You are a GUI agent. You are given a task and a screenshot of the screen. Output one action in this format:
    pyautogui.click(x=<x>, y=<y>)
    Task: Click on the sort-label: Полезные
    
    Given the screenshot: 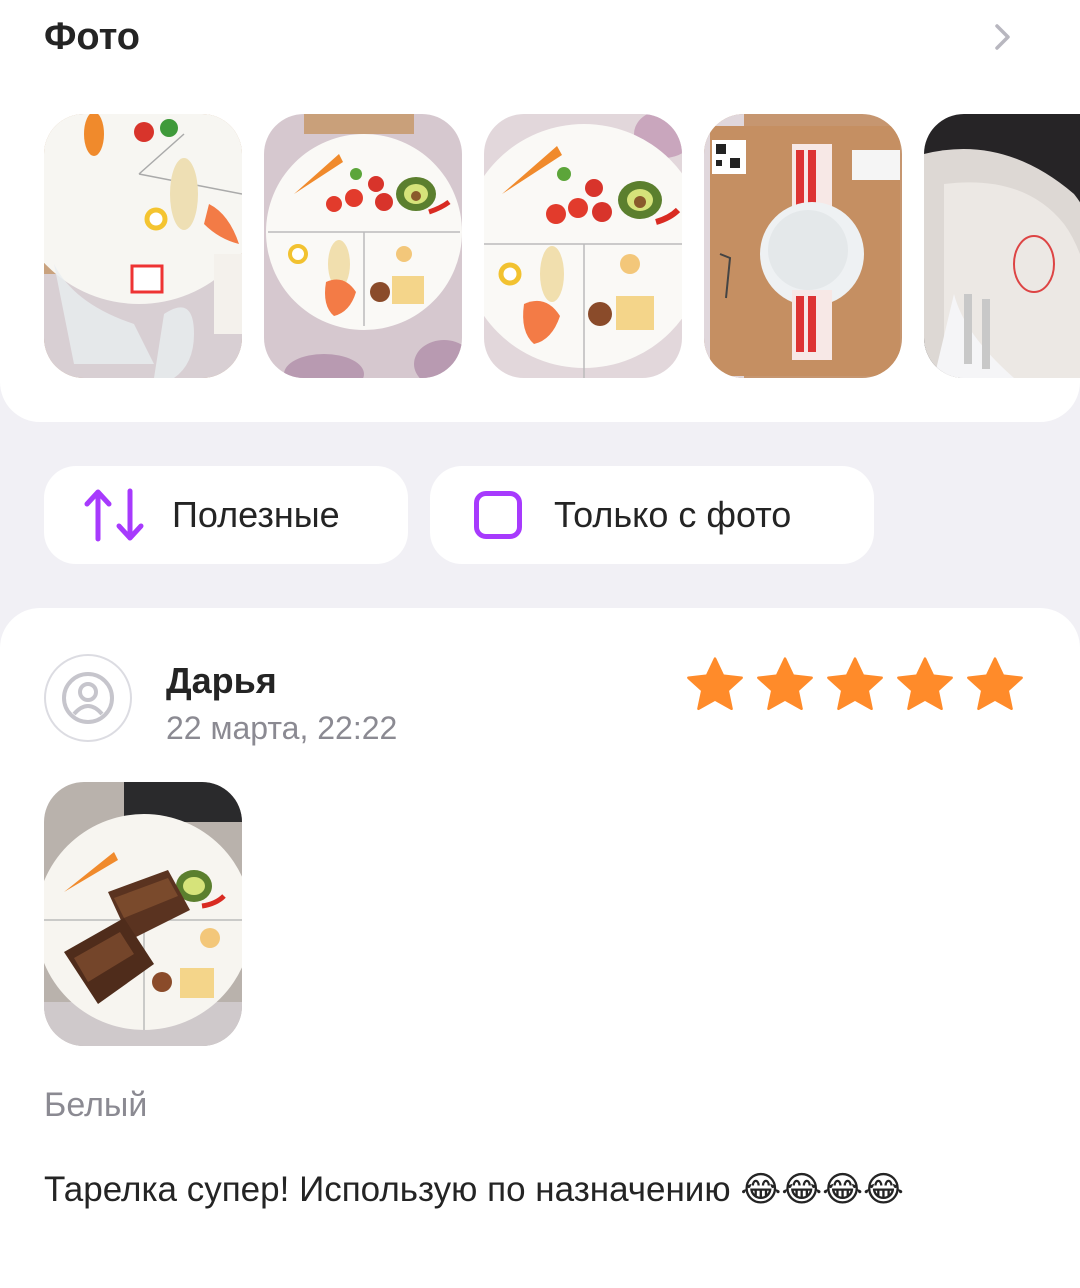 What is the action you would take?
    pyautogui.click(x=256, y=514)
    